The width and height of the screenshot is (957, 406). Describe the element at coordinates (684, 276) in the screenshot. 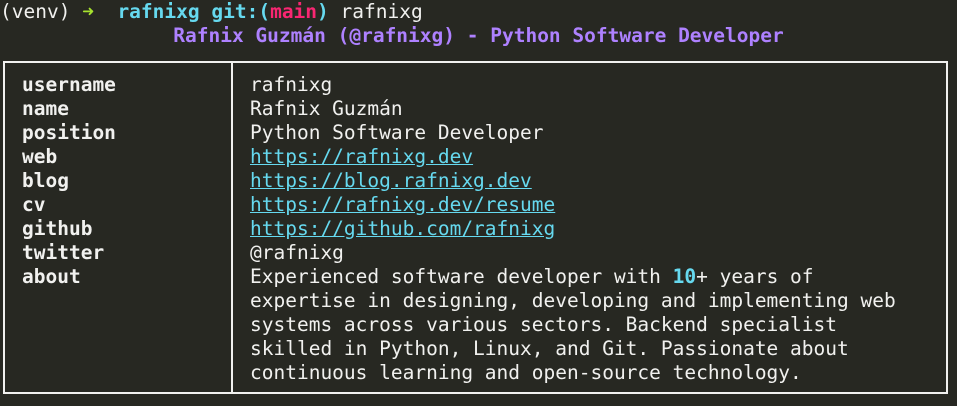

I see `years-number: 10` at that location.